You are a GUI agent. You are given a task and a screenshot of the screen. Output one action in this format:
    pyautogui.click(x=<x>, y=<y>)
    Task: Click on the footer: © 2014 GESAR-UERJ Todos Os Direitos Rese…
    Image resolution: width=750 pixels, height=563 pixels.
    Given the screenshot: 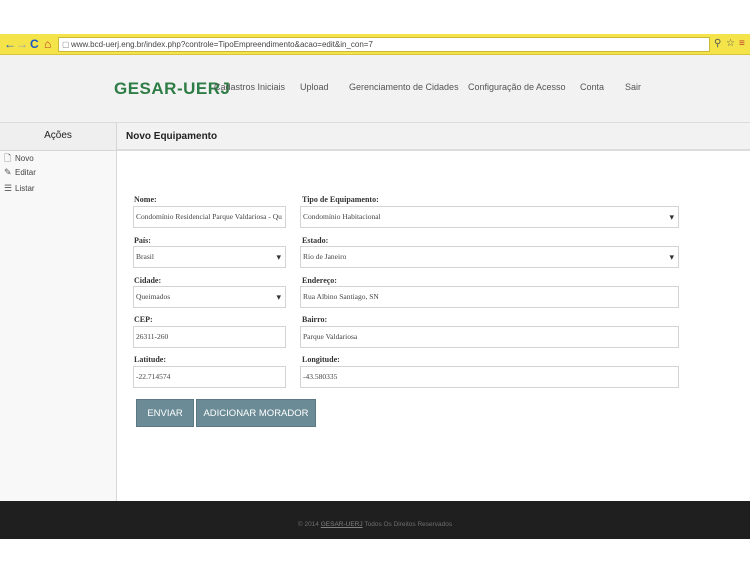 What is the action you would take?
    pyautogui.click(x=375, y=520)
    